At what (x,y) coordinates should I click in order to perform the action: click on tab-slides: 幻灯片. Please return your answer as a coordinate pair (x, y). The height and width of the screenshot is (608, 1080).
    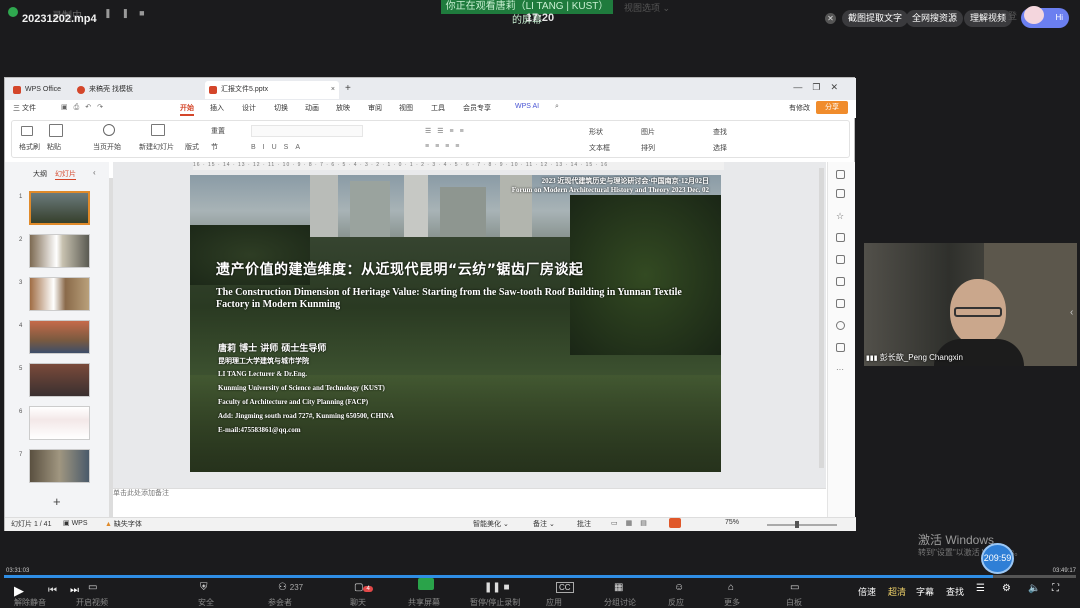
    Looking at the image, I should click on (65, 174).